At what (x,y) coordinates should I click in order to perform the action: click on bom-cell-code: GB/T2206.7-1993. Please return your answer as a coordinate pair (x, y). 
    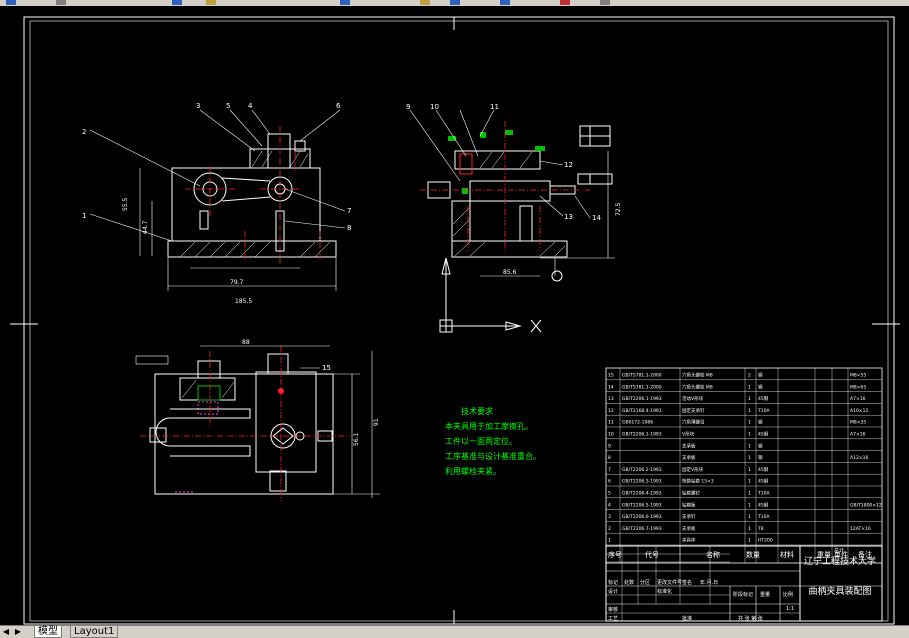
    Looking at the image, I should click on (642, 529).